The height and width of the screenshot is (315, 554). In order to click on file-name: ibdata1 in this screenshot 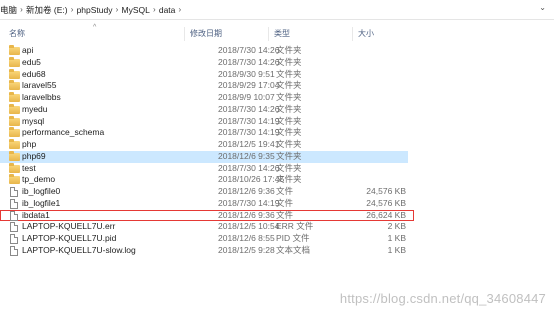, I will do `click(36, 214)`.